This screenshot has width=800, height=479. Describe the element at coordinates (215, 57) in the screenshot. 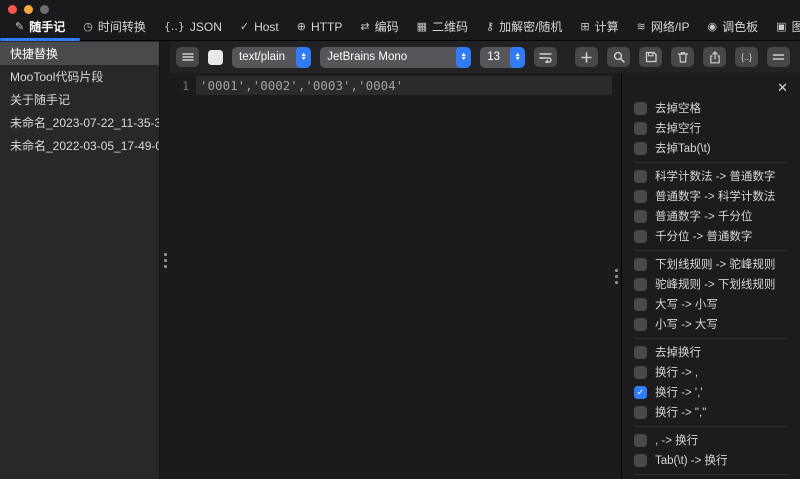

I see `toolbar-checkbox` at that location.